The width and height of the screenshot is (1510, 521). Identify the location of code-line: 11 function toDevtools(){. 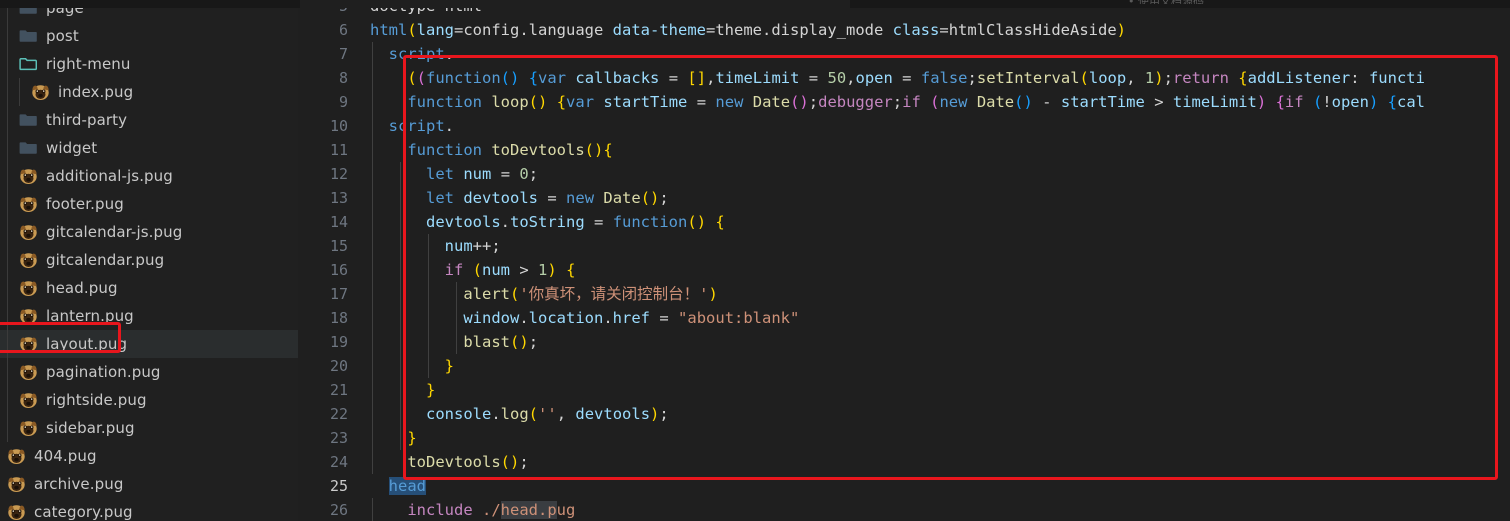
(904, 150).